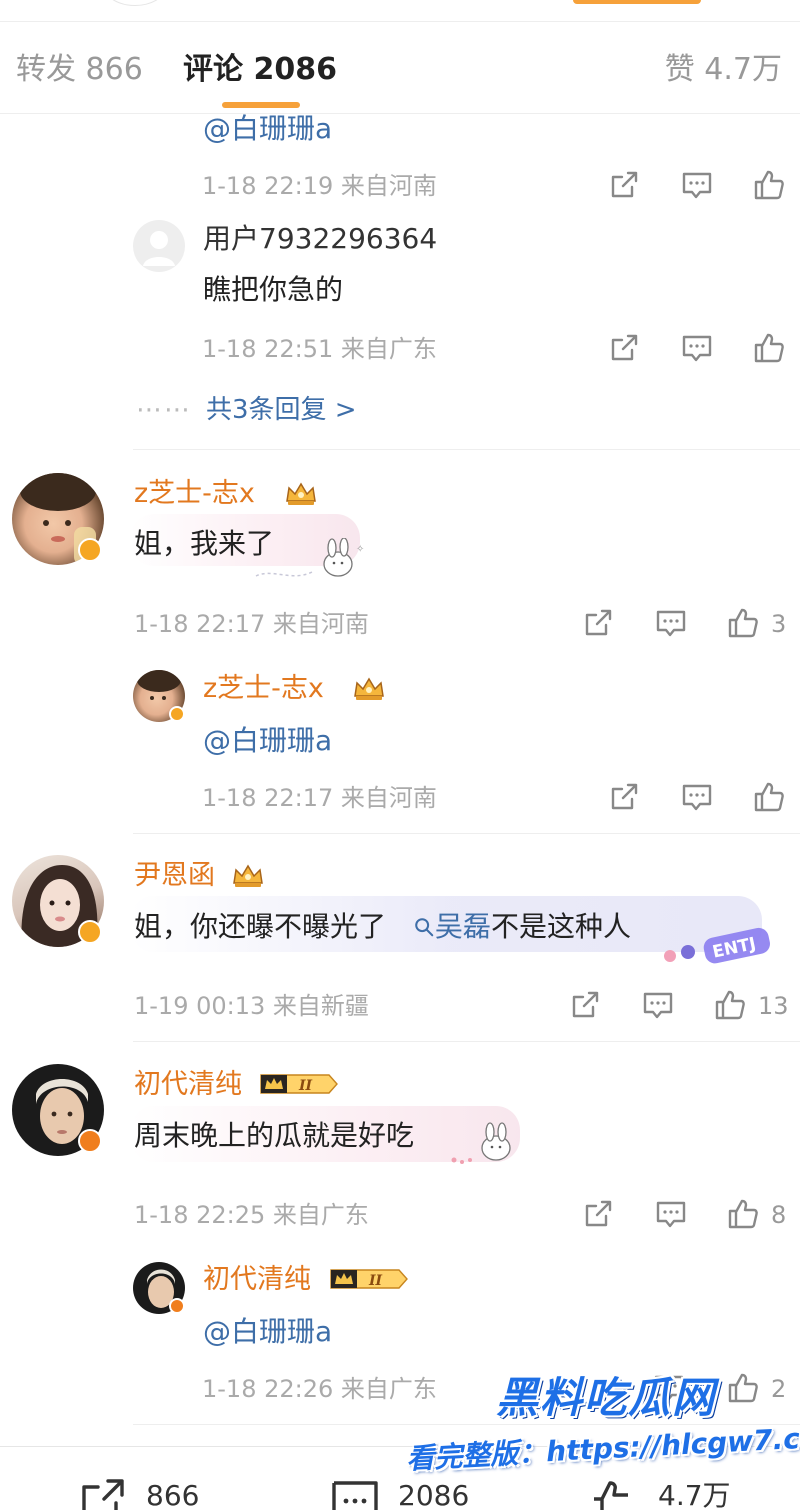 The height and width of the screenshot is (1510, 800). I want to click on top-stub, so click(400, 11).